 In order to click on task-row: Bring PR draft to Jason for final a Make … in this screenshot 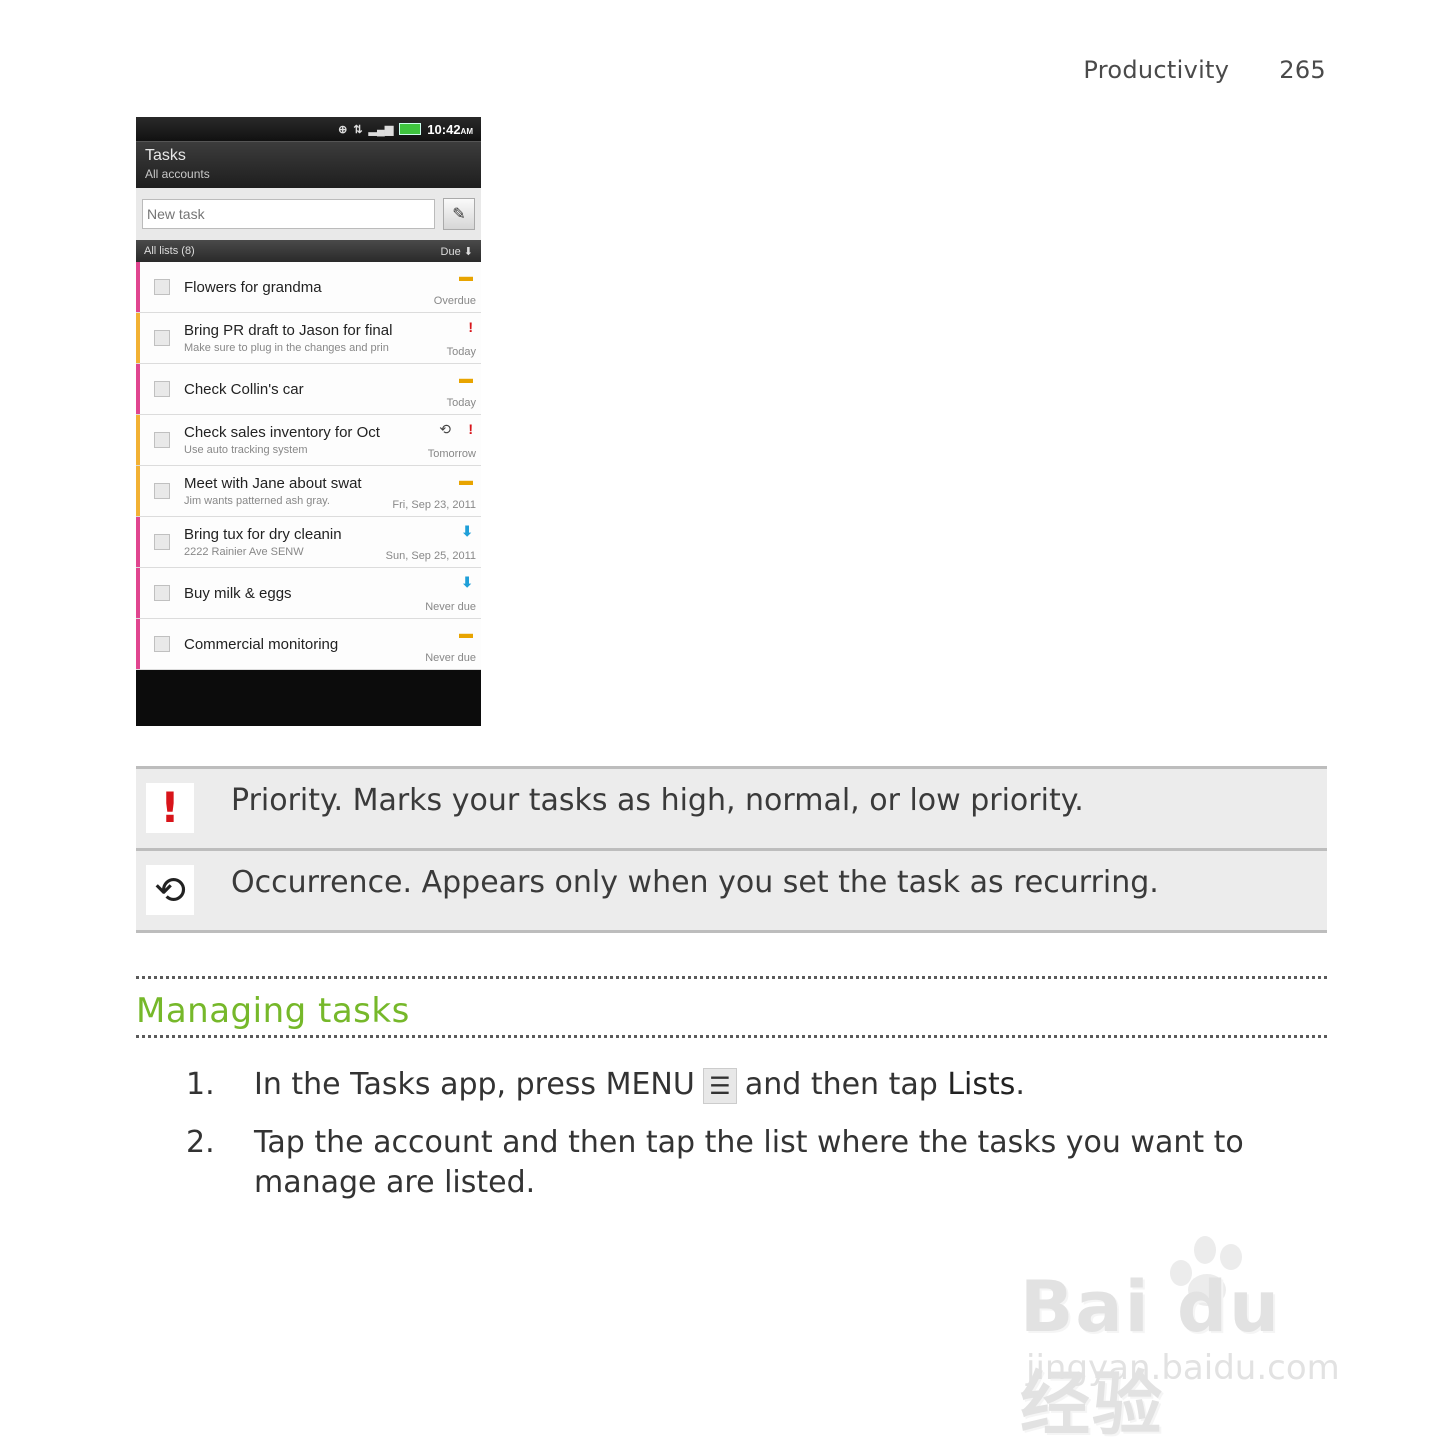, I will do `click(308, 338)`.